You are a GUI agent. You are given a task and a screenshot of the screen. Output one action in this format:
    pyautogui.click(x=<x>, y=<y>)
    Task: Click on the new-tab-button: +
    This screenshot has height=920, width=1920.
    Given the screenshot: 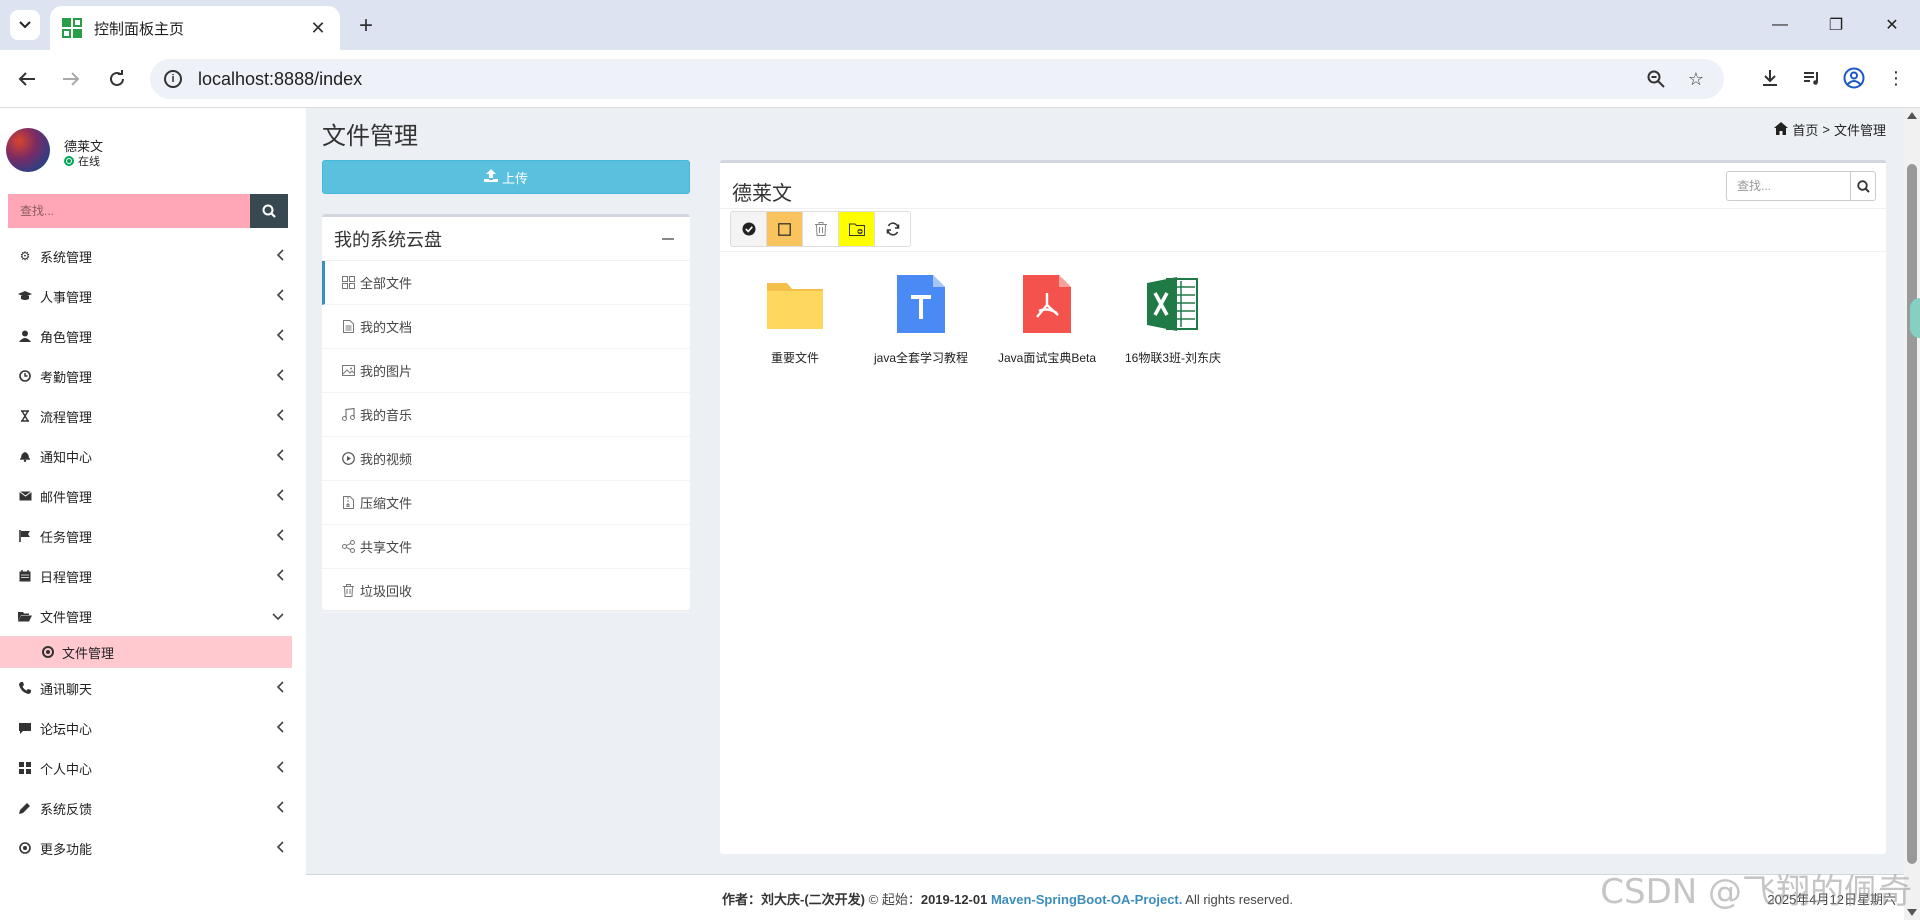 What is the action you would take?
    pyautogui.click(x=366, y=26)
    